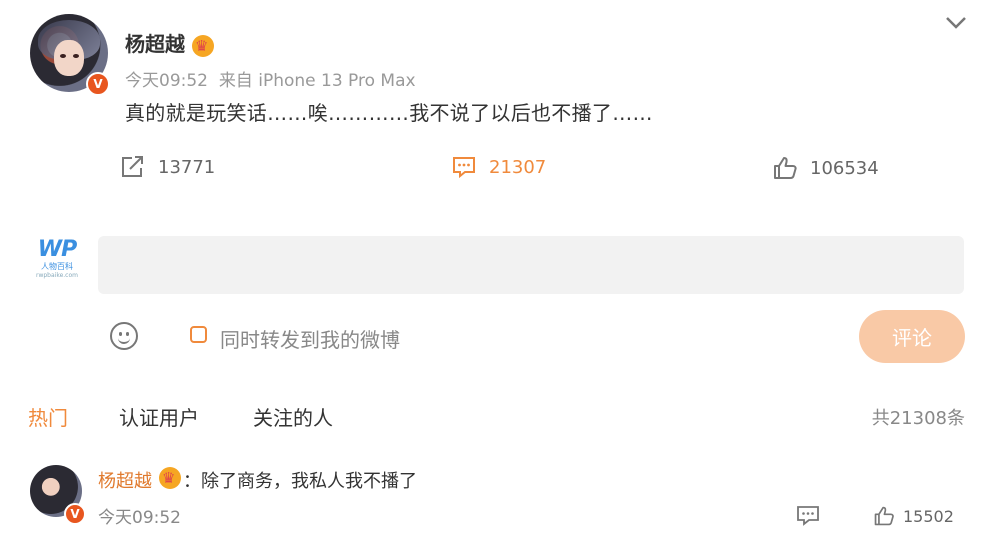 The height and width of the screenshot is (541, 995). What do you see at coordinates (56, 275) in the screenshot?
I see `logo-sub2: rwpbaike.com` at bounding box center [56, 275].